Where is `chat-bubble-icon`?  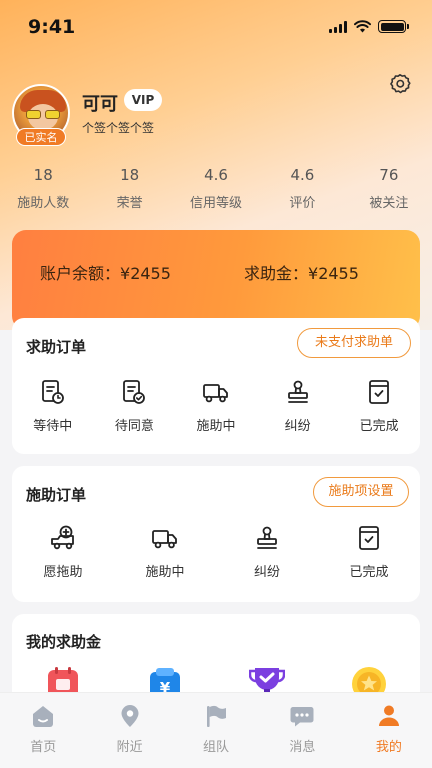
chat-bubble-icon is located at coordinates (302, 717).